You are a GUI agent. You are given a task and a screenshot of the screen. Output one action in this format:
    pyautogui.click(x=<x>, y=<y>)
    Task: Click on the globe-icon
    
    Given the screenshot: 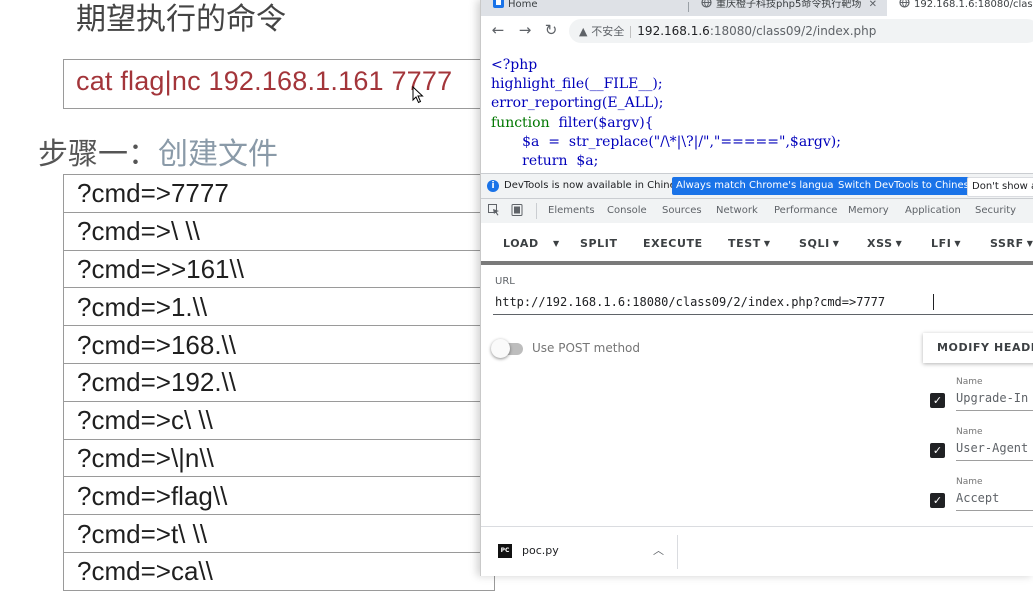 What is the action you would take?
    pyautogui.click(x=904, y=4)
    